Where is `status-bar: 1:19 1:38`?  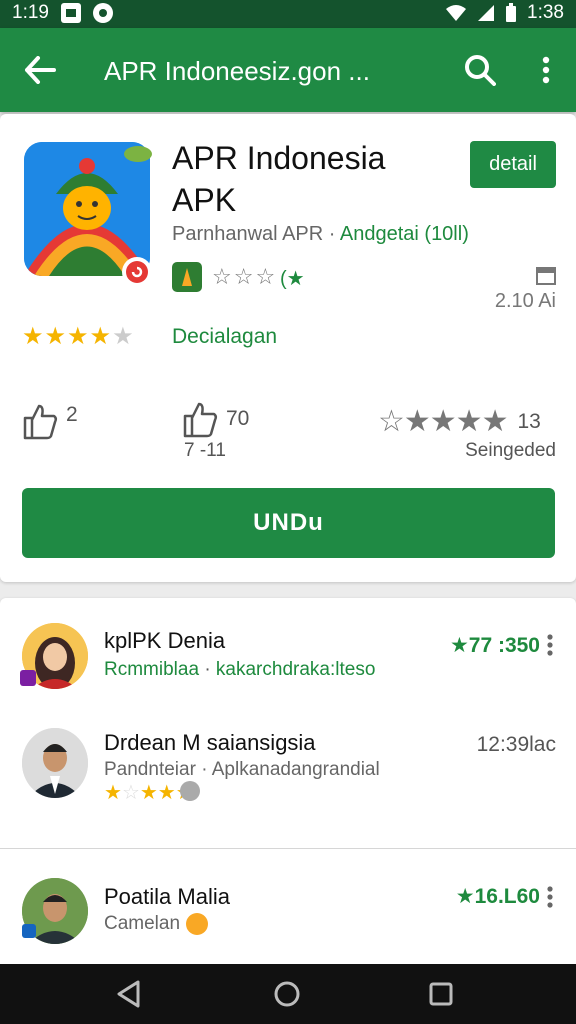
status-bar: 1:19 1:38 is located at coordinates (288, 14).